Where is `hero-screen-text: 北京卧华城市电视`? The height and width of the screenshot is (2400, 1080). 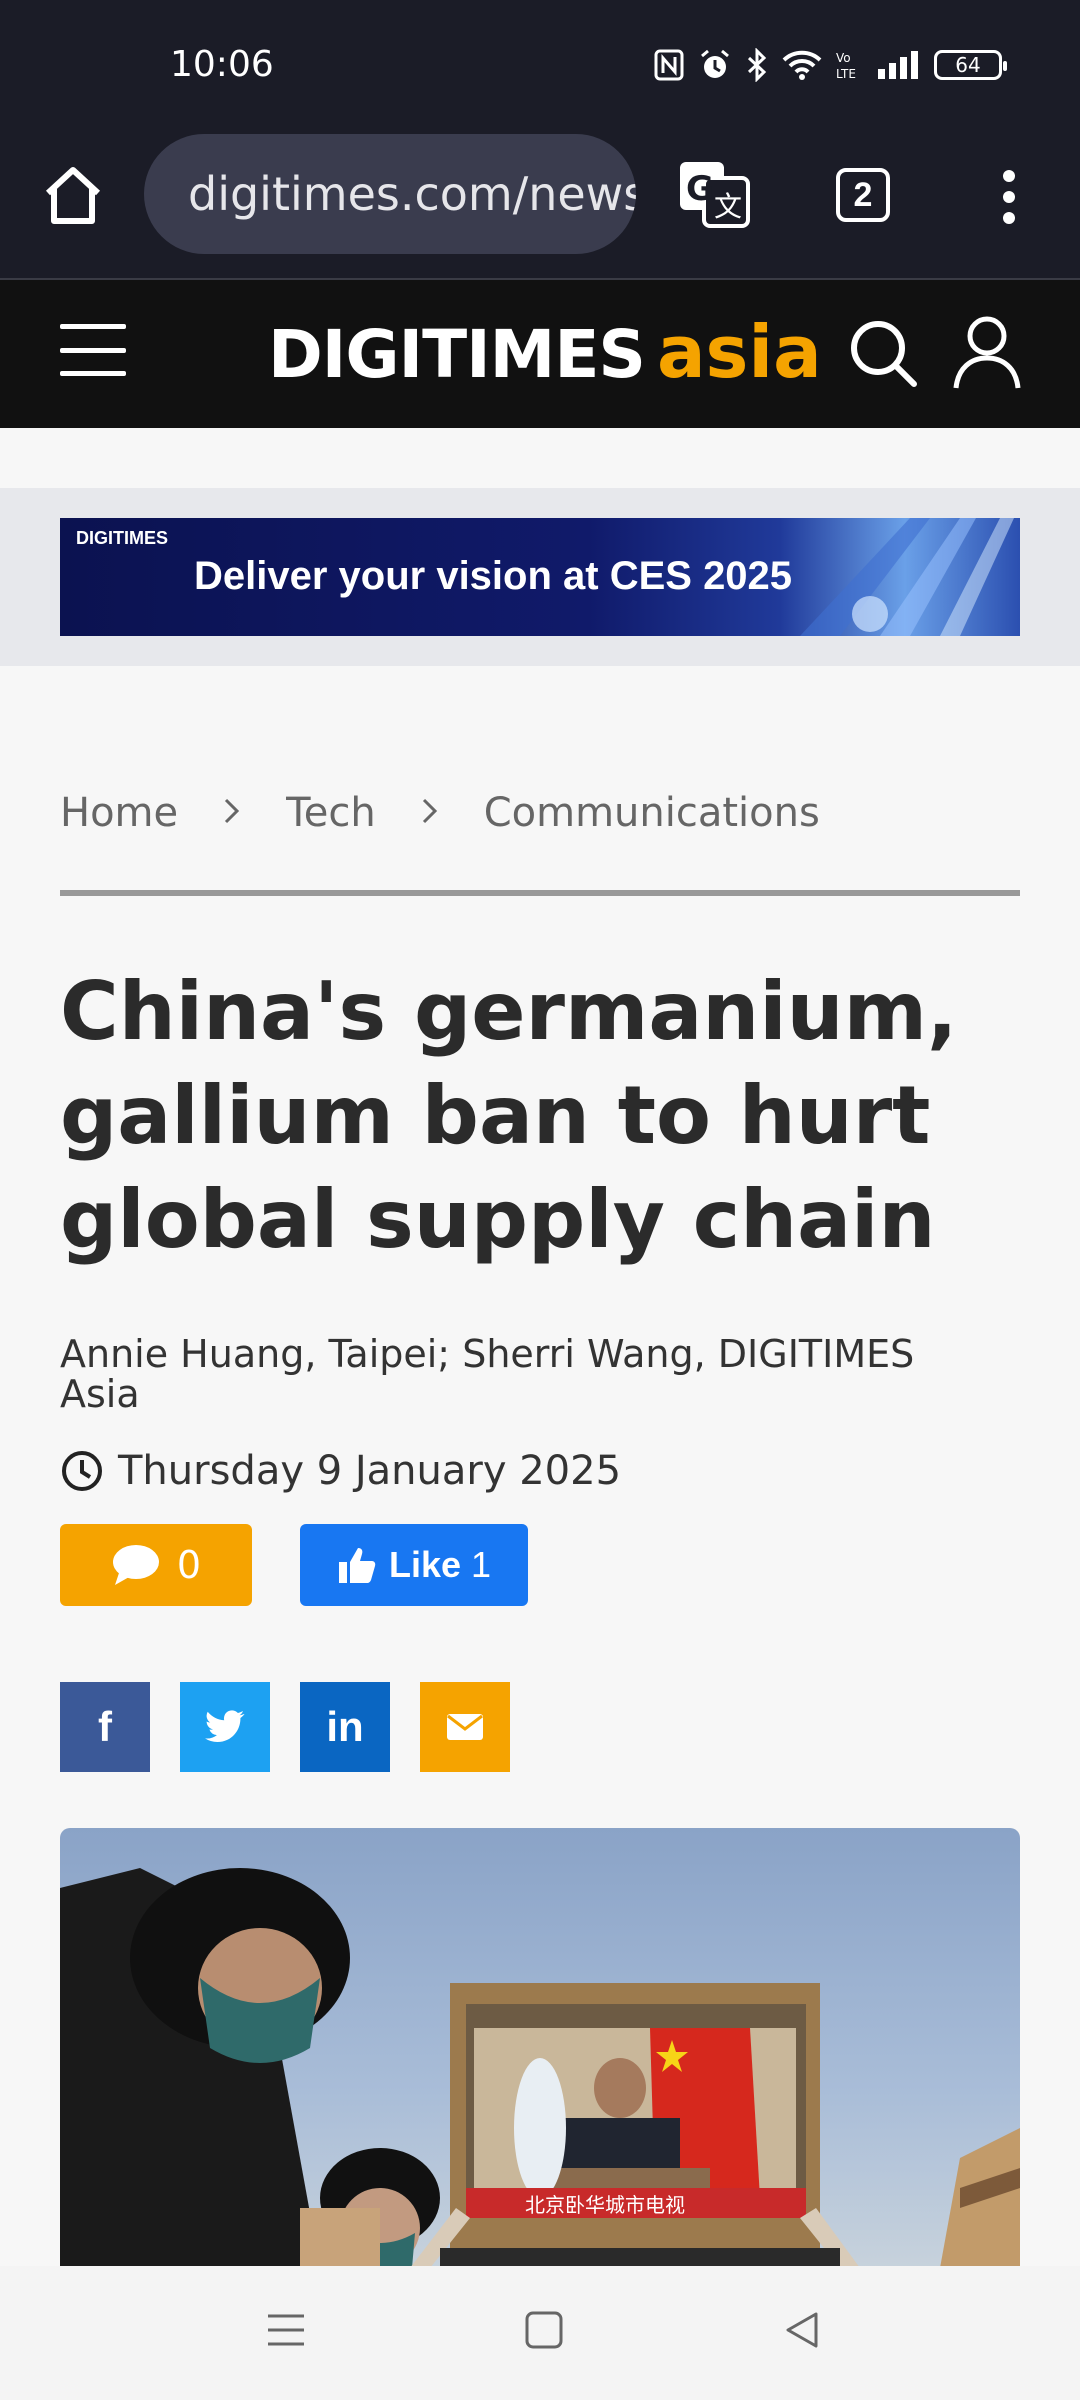
hero-screen-text: 北京卧华城市电视 is located at coordinates (605, 2205).